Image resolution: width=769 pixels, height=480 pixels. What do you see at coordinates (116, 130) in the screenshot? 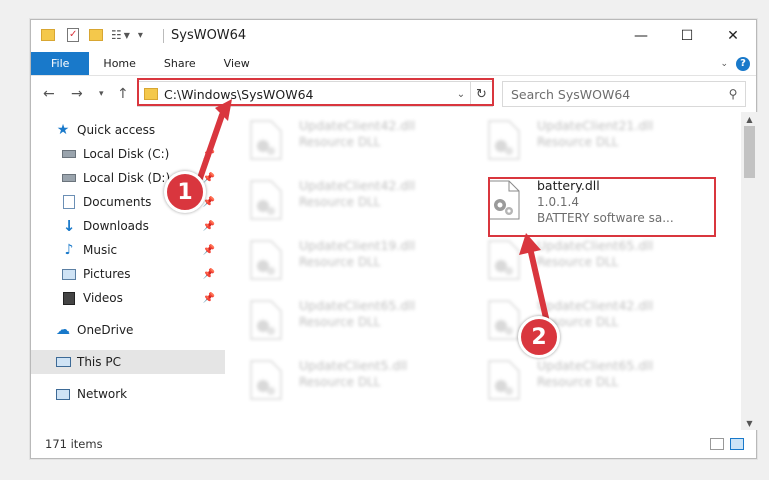
I see `sidebar-item-label: Quick access` at bounding box center [116, 130].